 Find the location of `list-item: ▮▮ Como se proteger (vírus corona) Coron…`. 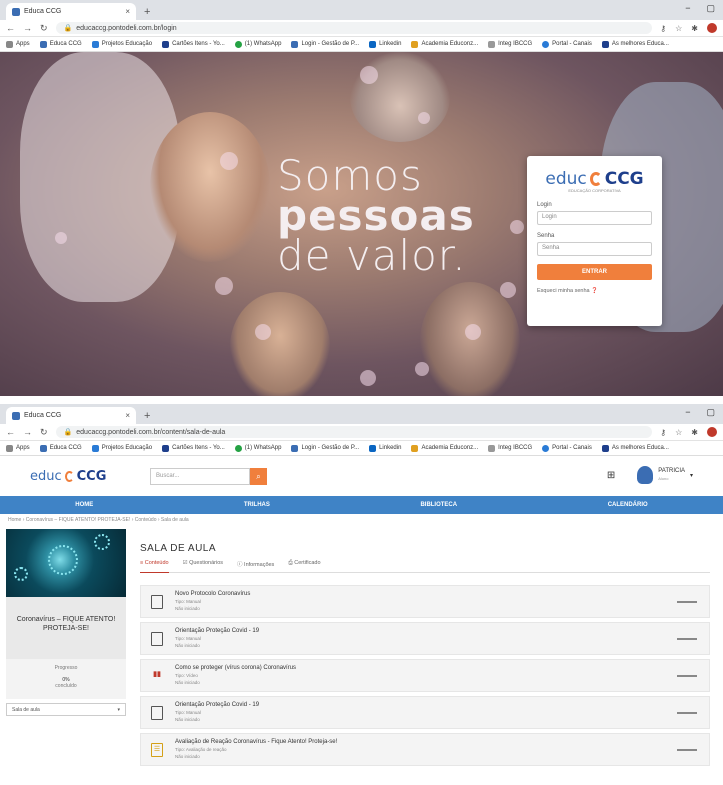

list-item: ▮▮ Como se proteger (vírus corona) Coron… is located at coordinates (425, 675).